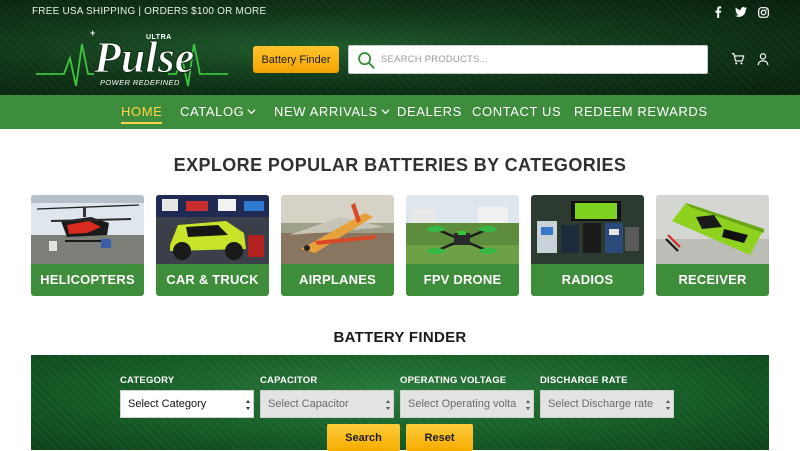  I want to click on discharge-rate-select: Select Discharge rate, so click(607, 404).